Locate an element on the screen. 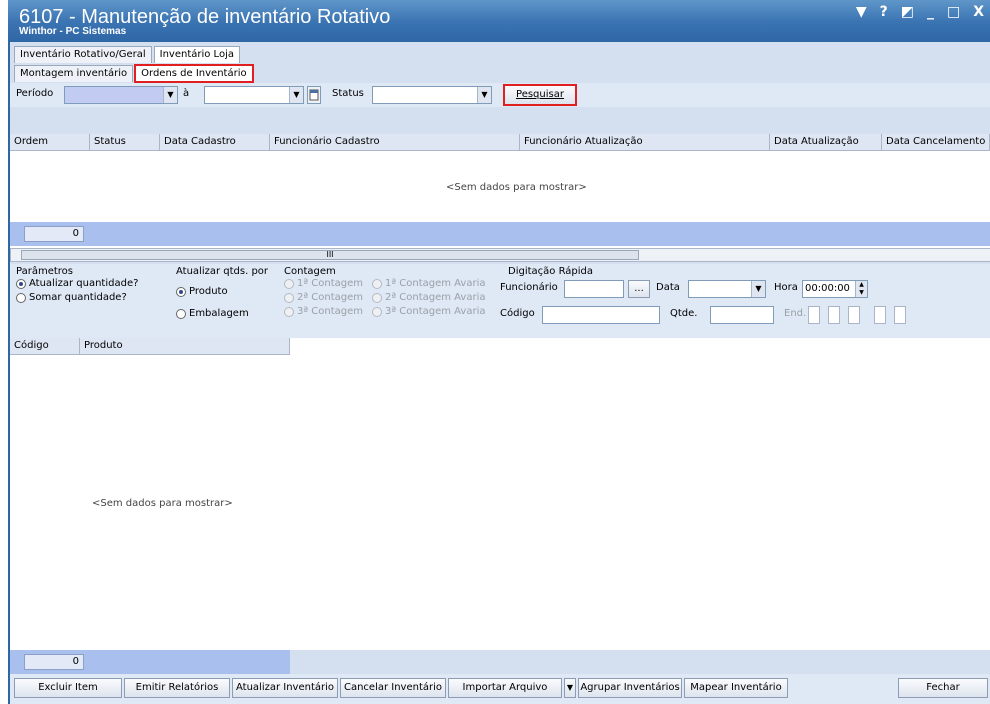 The image size is (990, 704). hora-label: Hora is located at coordinates (786, 287).